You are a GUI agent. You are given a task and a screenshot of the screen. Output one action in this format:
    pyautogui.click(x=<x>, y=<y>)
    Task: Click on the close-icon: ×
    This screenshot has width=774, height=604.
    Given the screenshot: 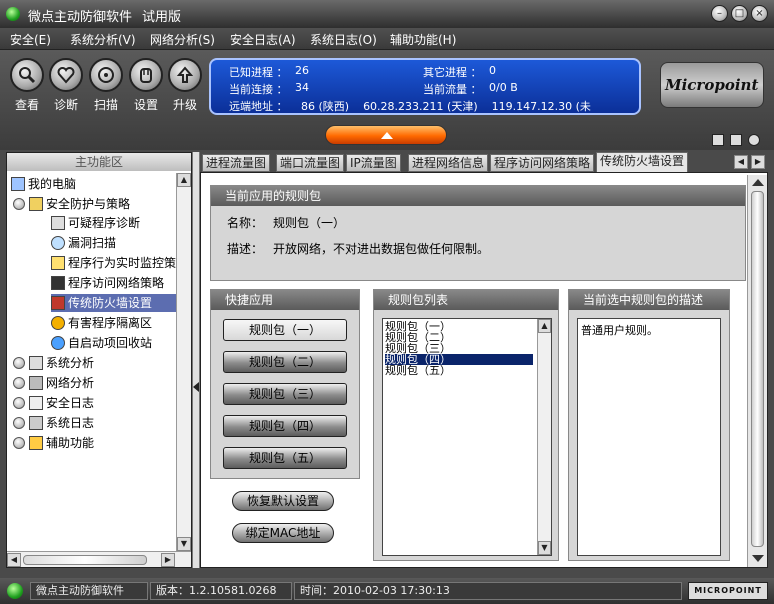 What is the action you would take?
    pyautogui.click(x=759, y=13)
    